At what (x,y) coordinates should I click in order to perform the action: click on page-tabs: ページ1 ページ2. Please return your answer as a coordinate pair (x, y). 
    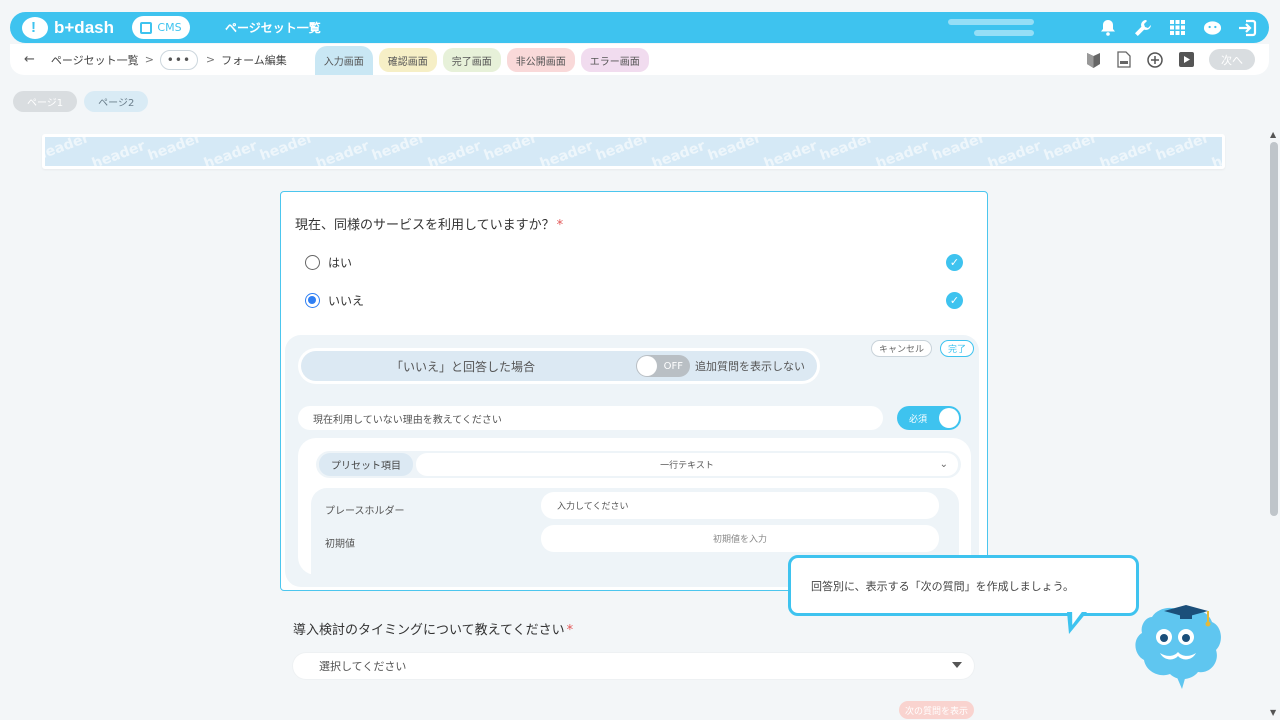
    Looking at the image, I should click on (81, 101).